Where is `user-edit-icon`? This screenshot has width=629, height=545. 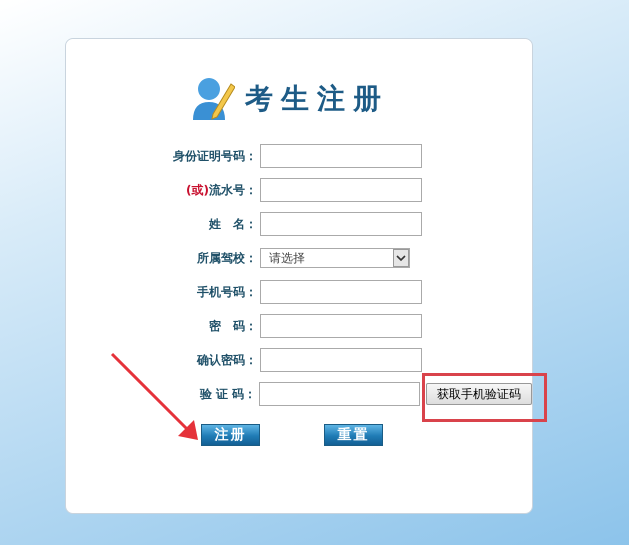
user-edit-icon is located at coordinates (213, 99).